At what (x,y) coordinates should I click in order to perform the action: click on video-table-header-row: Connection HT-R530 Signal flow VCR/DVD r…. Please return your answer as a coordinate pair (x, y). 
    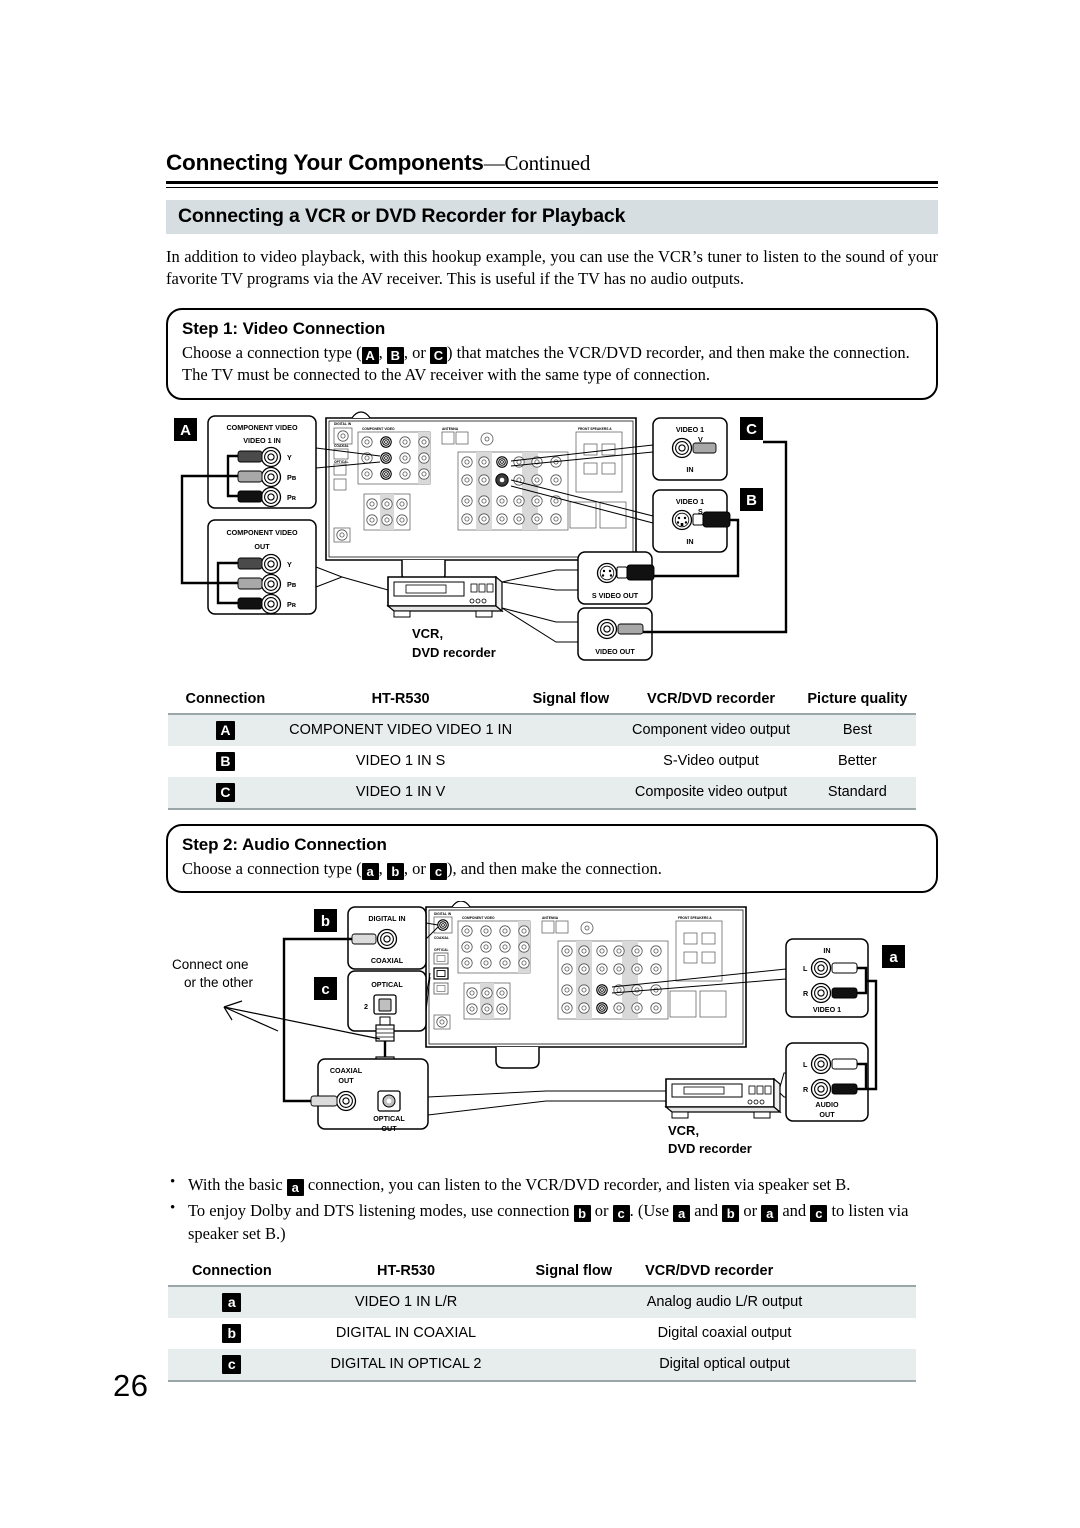
    Looking at the image, I should click on (542, 701).